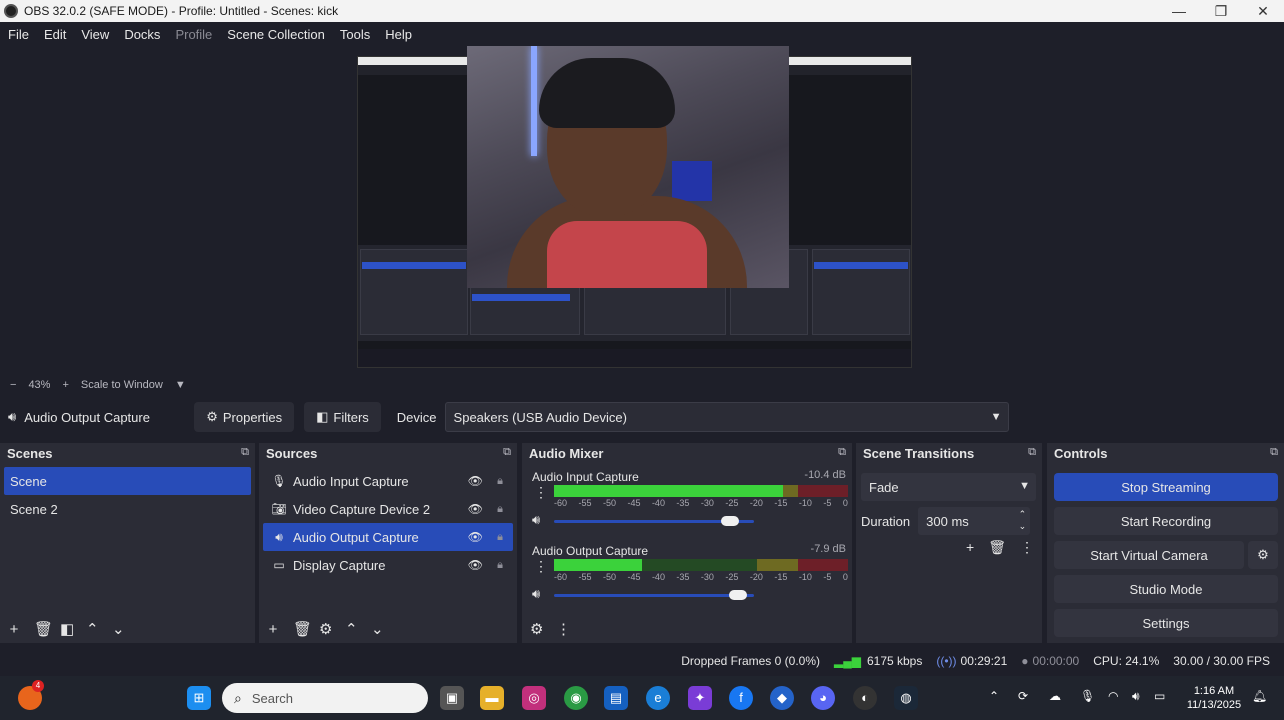  What do you see at coordinates (244, 417) in the screenshot?
I see `properties-button: ⚙ Properties` at bounding box center [244, 417].